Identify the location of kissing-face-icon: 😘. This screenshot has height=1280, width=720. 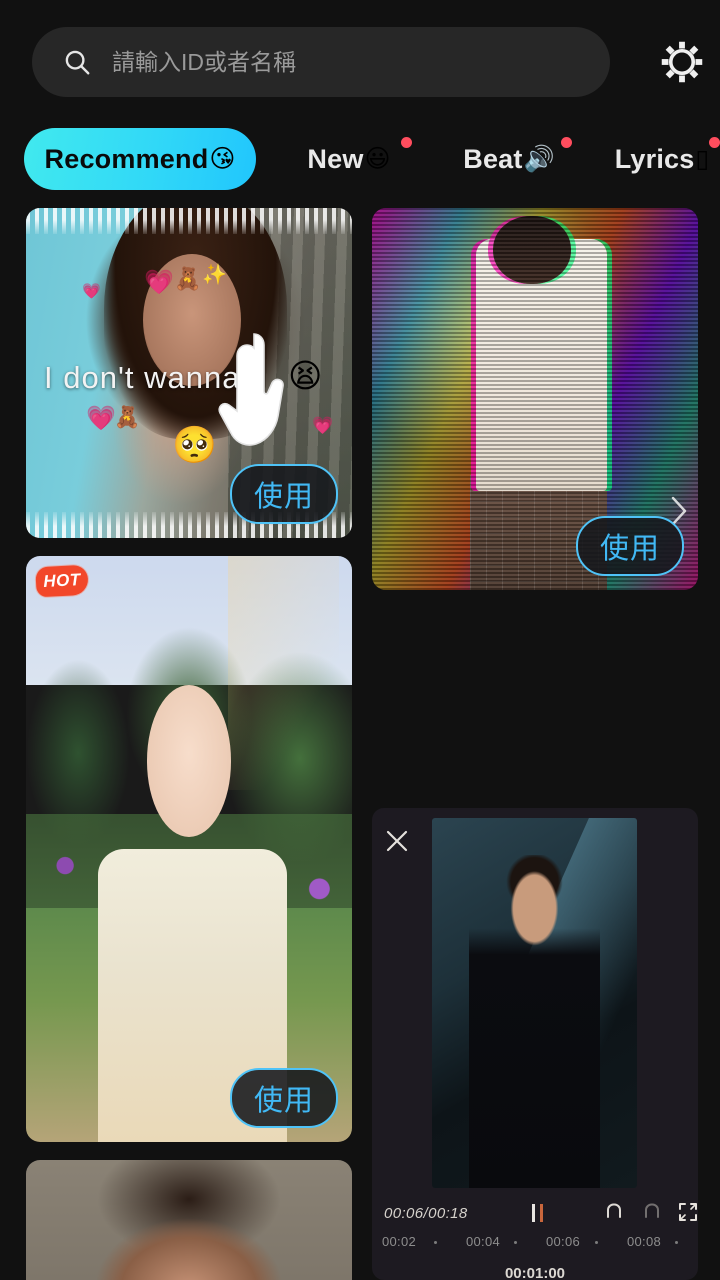
(222, 159).